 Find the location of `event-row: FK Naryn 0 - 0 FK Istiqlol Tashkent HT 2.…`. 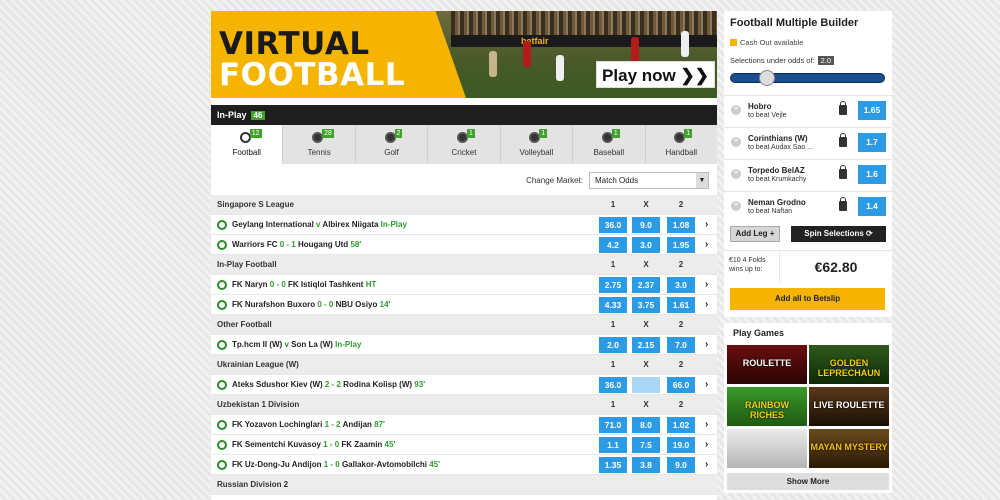

event-row: FK Naryn 0 - 0 FK Istiqlol Tashkent HT 2.… is located at coordinates (464, 285).